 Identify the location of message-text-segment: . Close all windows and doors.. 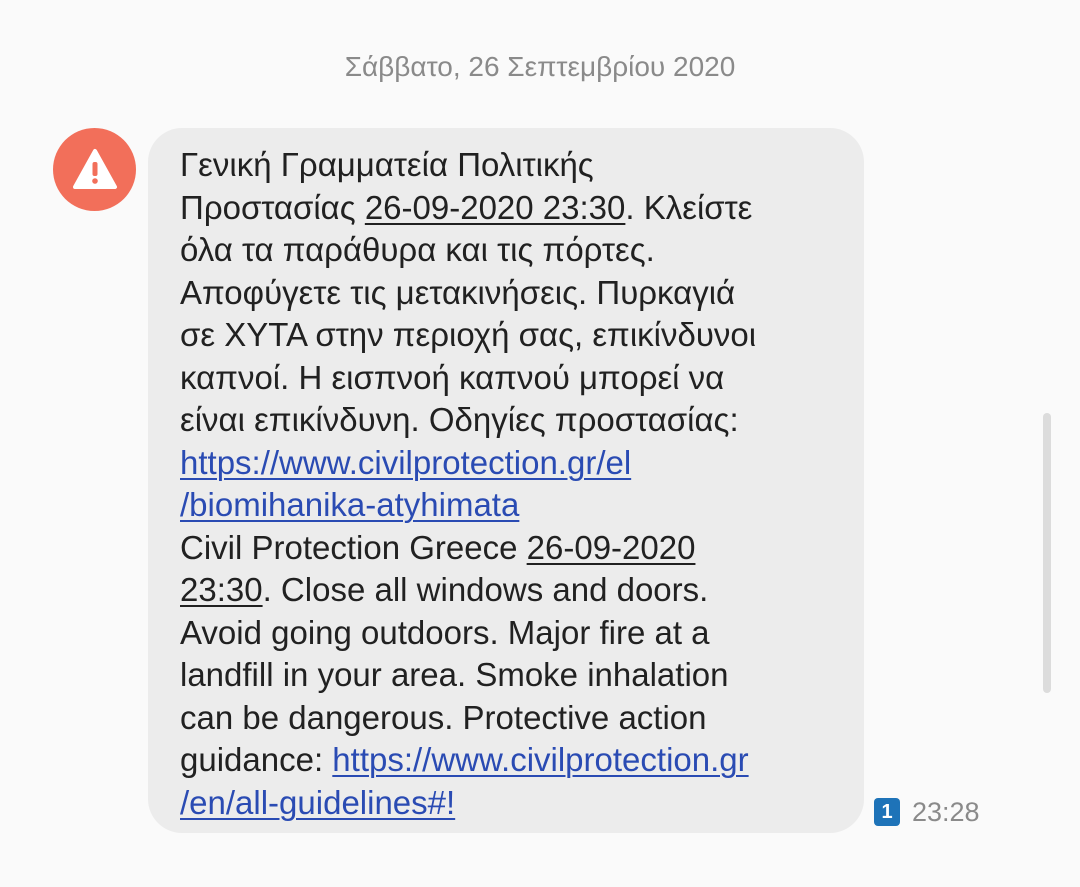
(485, 589).